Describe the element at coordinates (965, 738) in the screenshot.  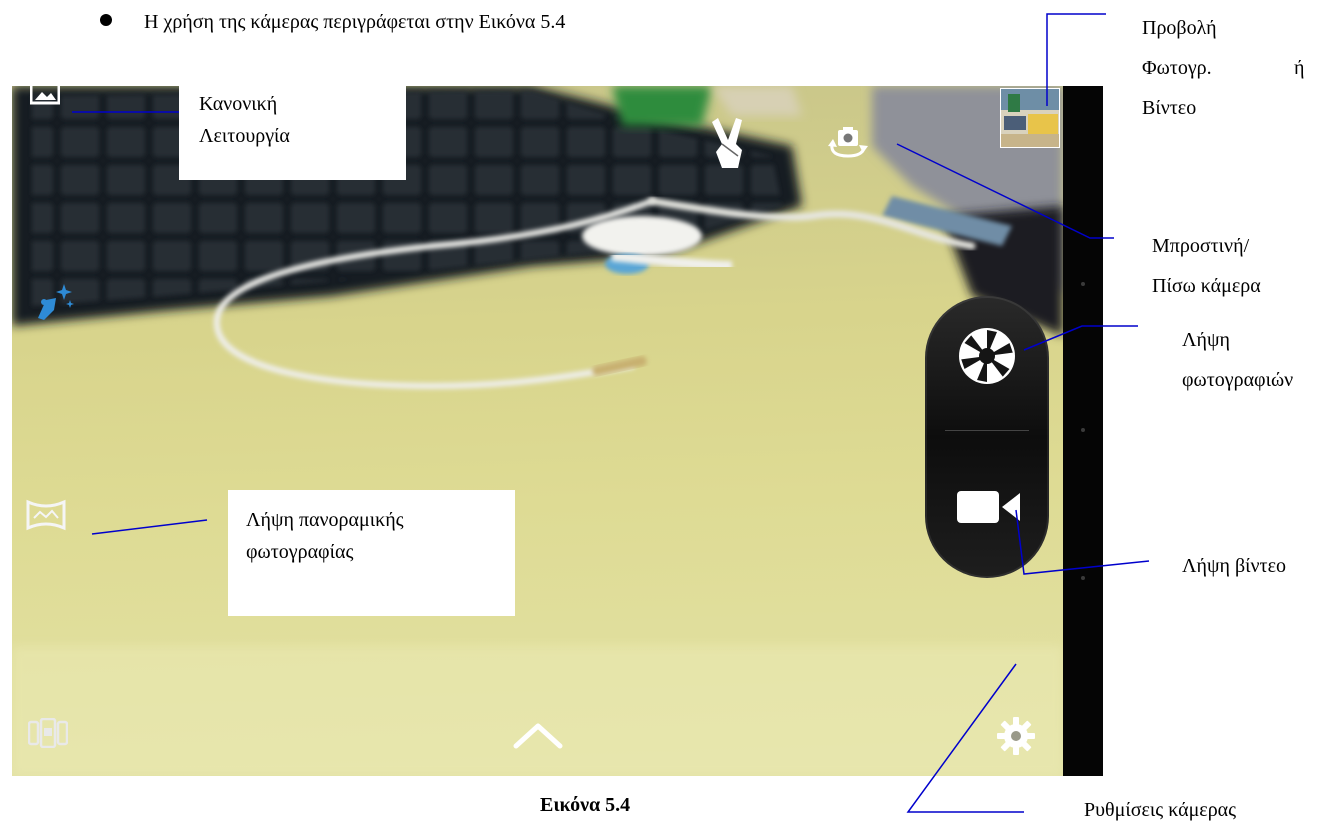
I see `leader-settings` at that location.